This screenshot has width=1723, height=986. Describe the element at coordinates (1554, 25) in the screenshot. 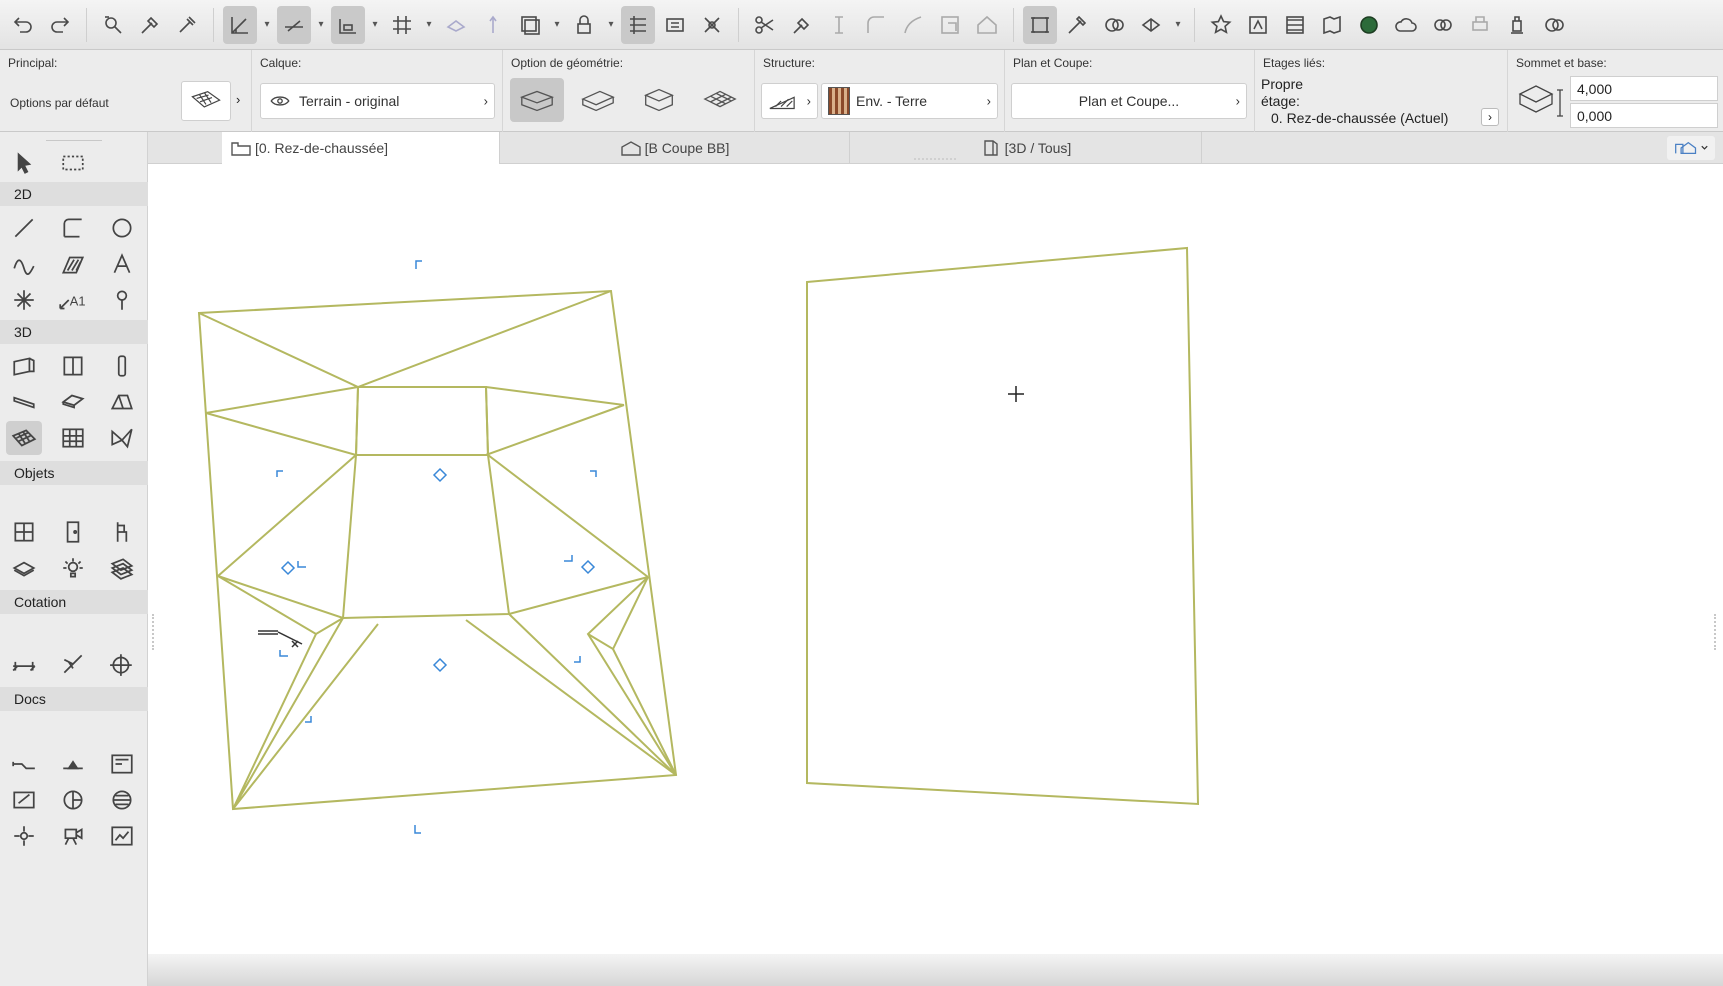

I see `more-icon` at that location.